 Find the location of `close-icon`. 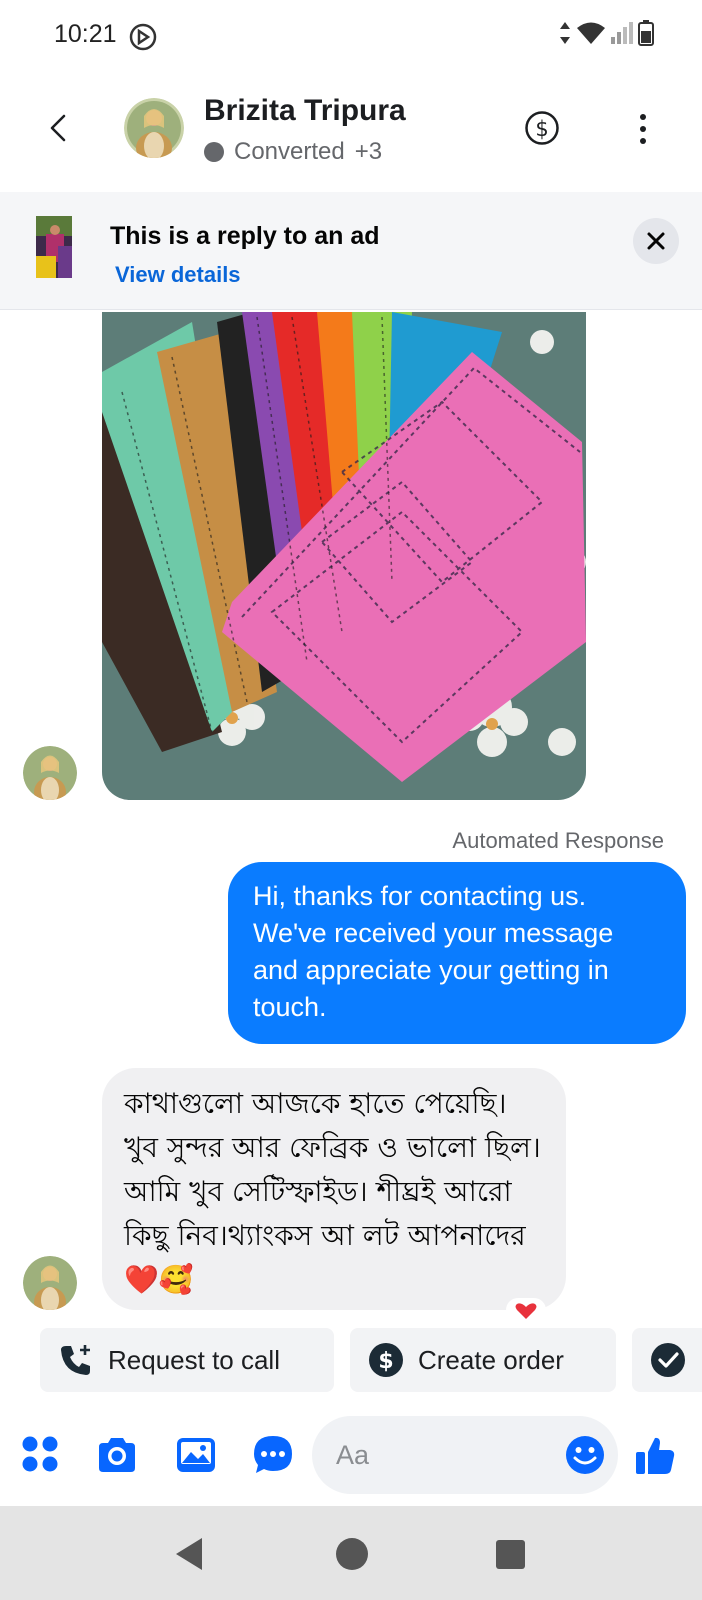

close-icon is located at coordinates (656, 241).